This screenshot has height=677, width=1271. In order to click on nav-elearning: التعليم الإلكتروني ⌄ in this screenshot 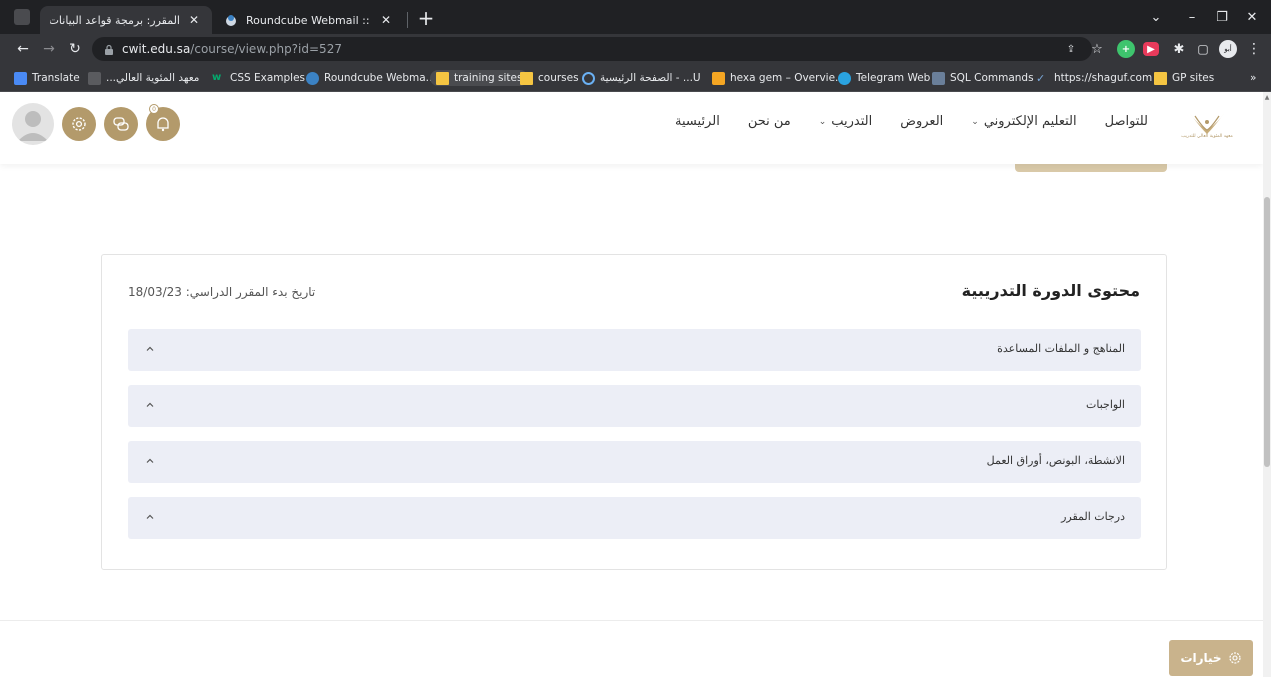, I will do `click(1023, 121)`.